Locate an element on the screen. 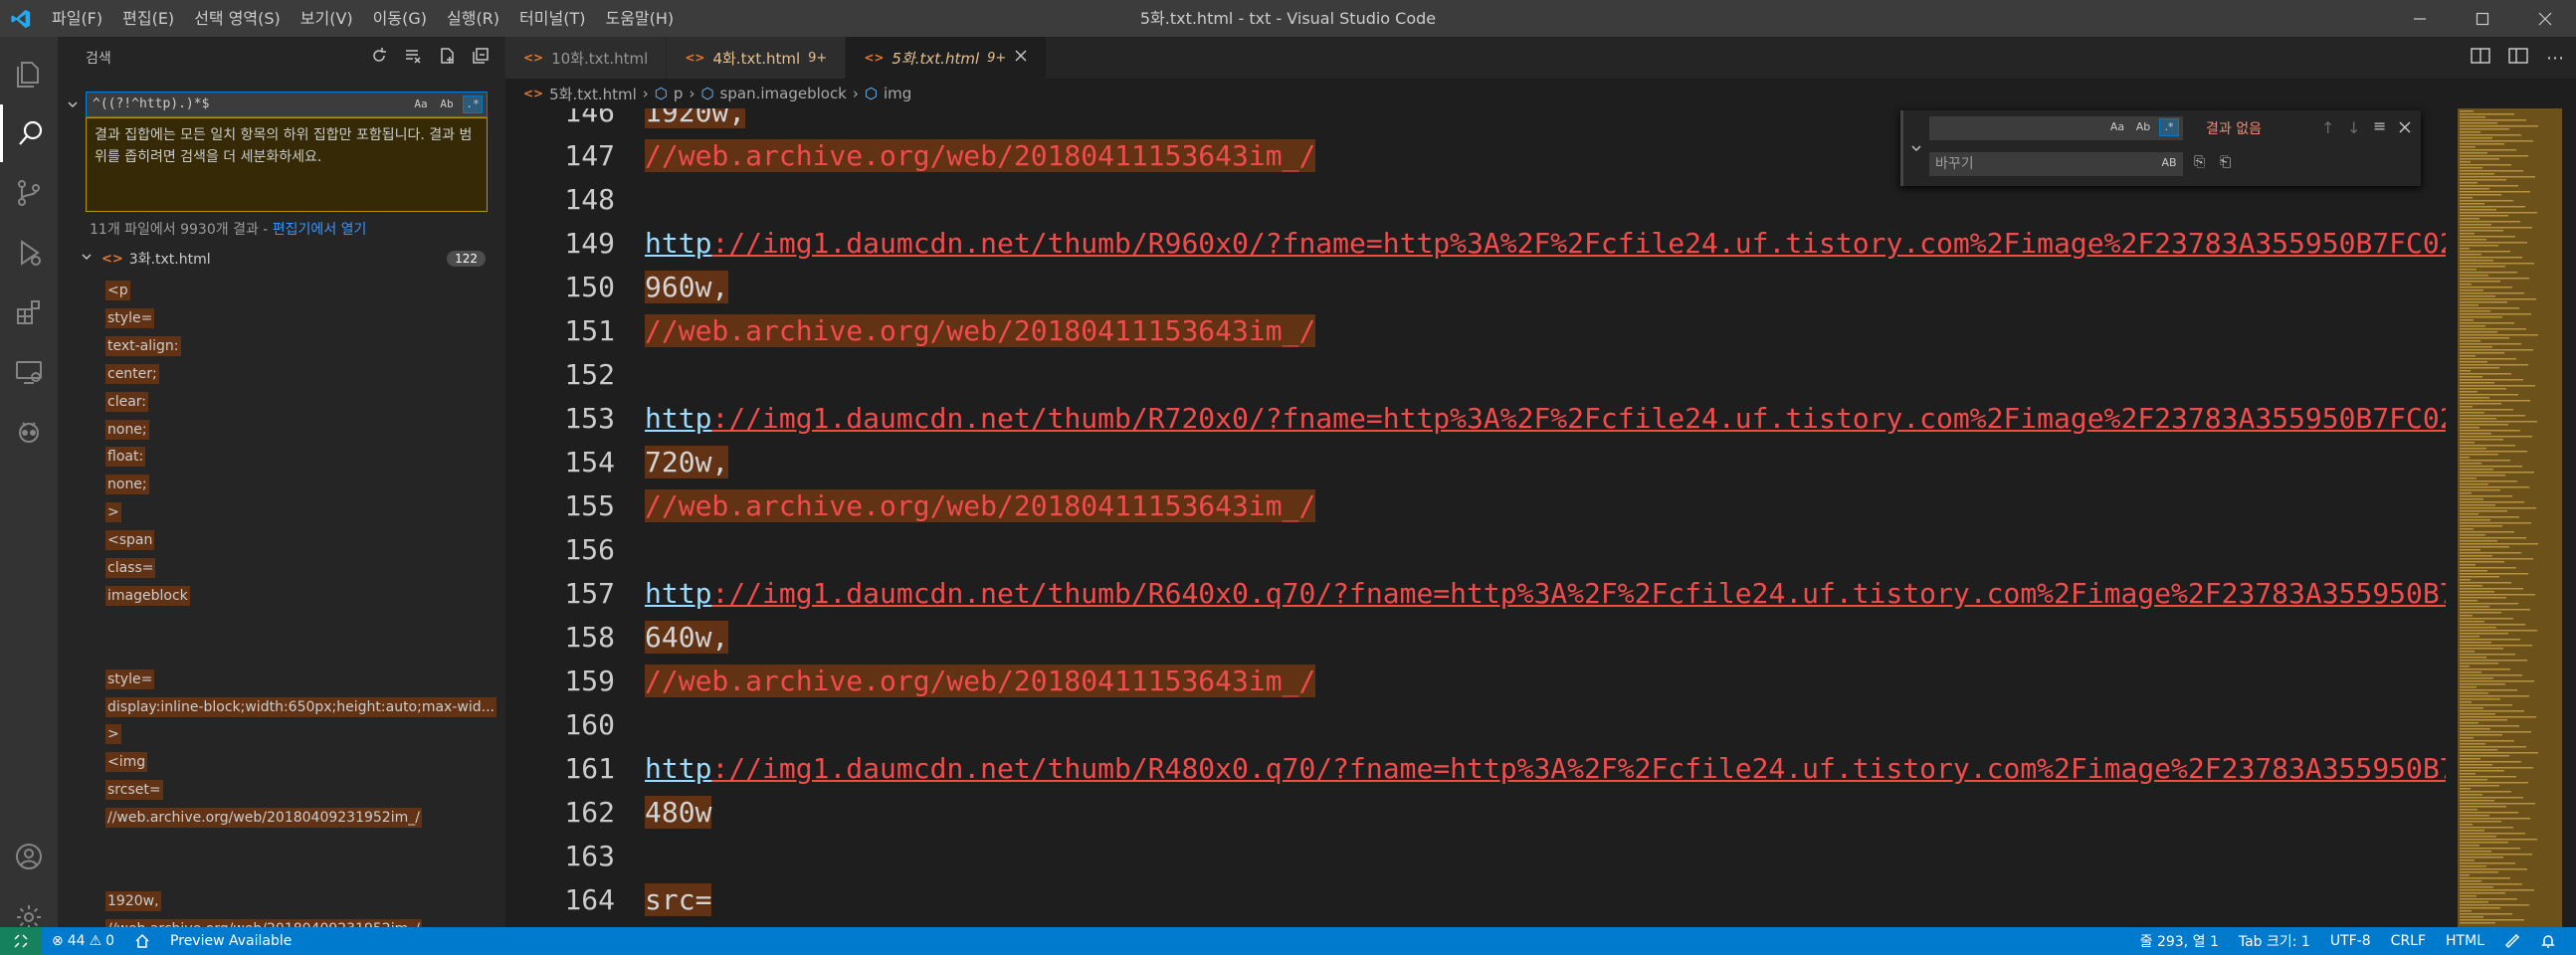  home-icon is located at coordinates (142, 941).